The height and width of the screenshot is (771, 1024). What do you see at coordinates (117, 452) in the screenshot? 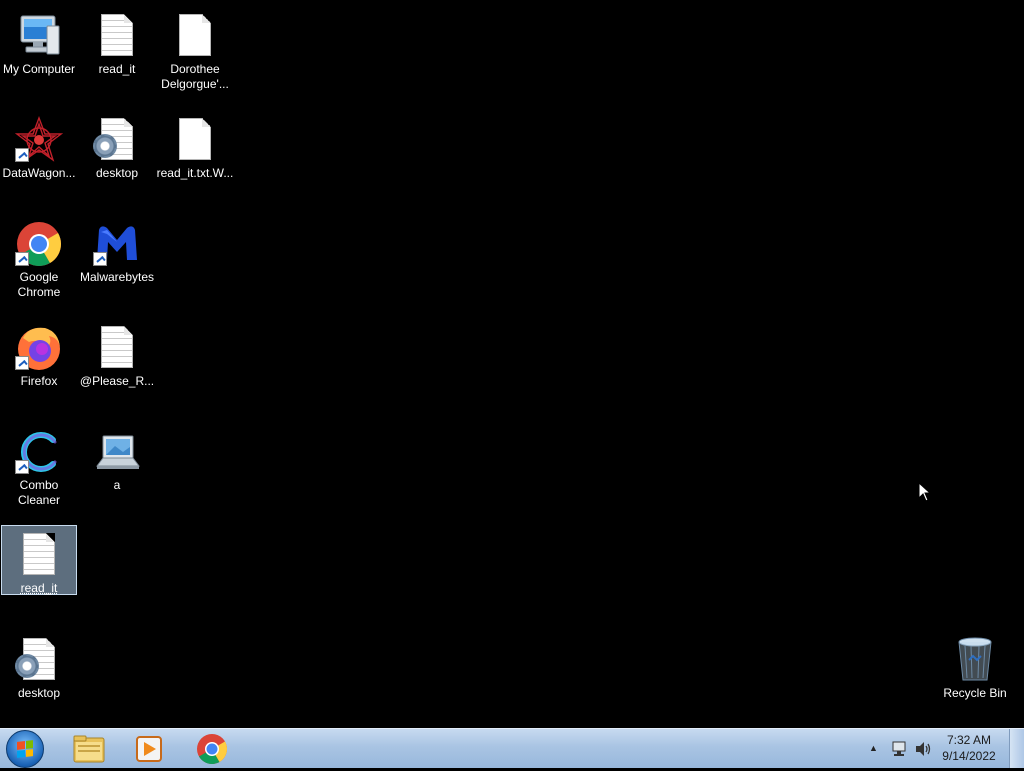
I see `laptop-icon` at bounding box center [117, 452].